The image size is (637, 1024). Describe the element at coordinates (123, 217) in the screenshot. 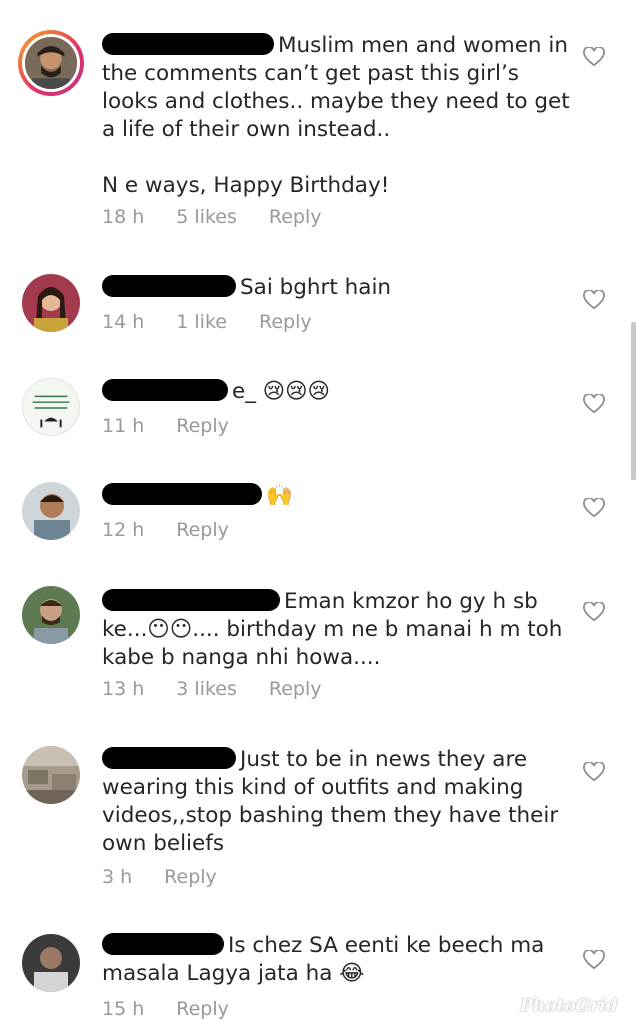

I see `comment-time: 18 h` at that location.